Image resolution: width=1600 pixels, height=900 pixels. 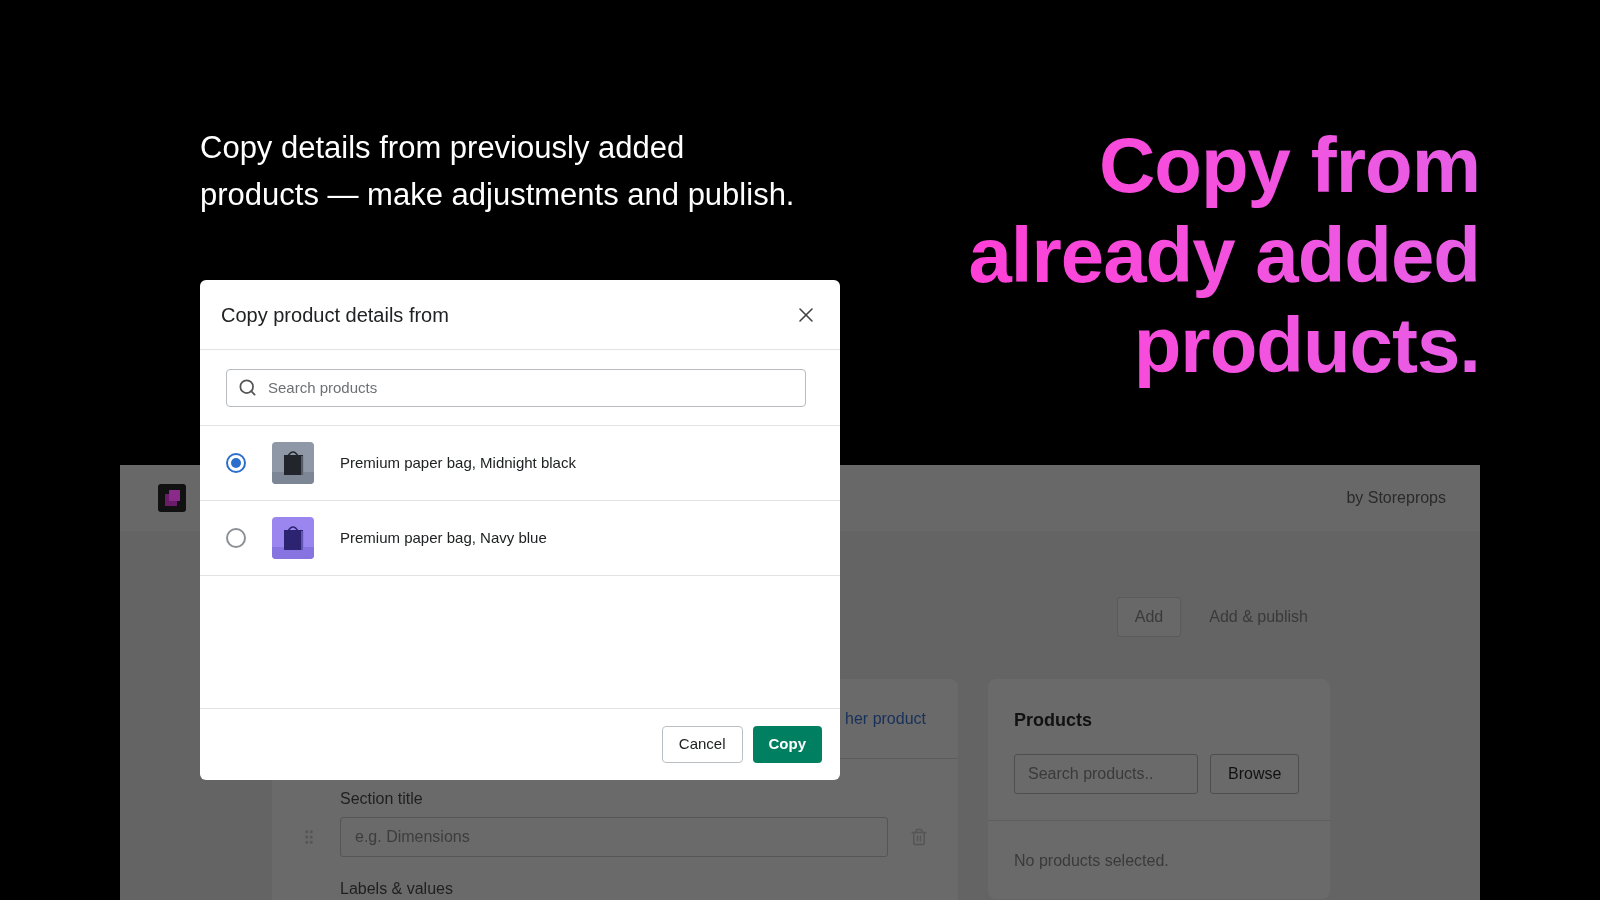 I want to click on product-name: Premium paper bag, Midnight black, so click(x=458, y=462).